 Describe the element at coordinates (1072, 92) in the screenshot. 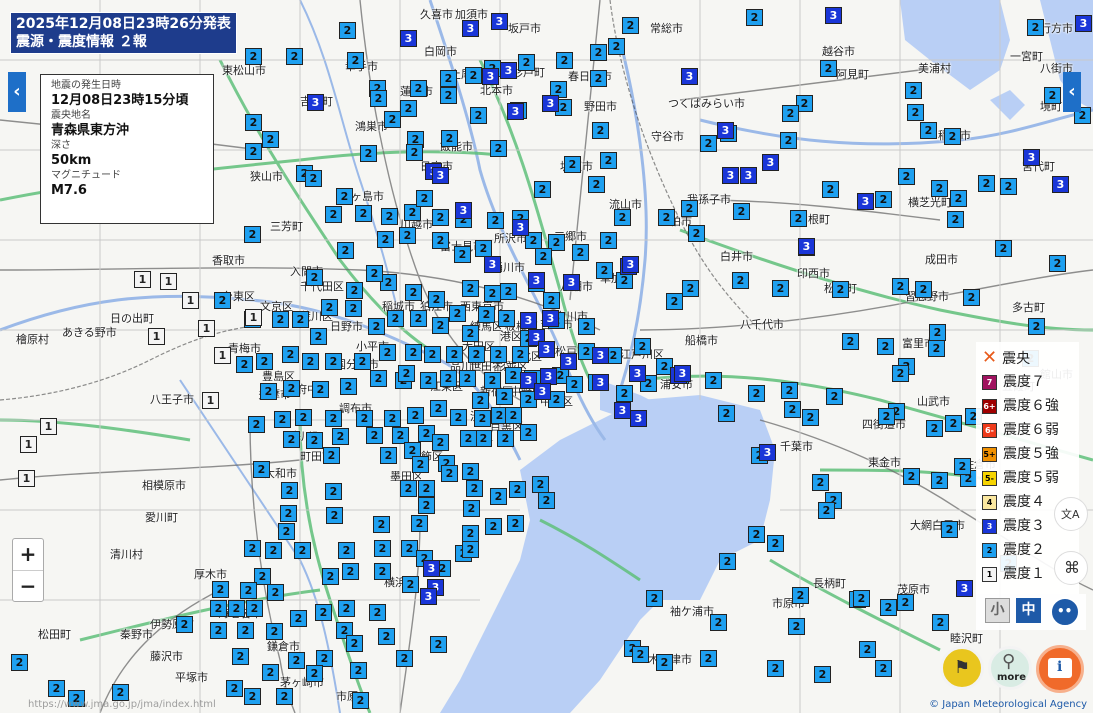

I see `right-panel-toggle-button: ‹` at that location.